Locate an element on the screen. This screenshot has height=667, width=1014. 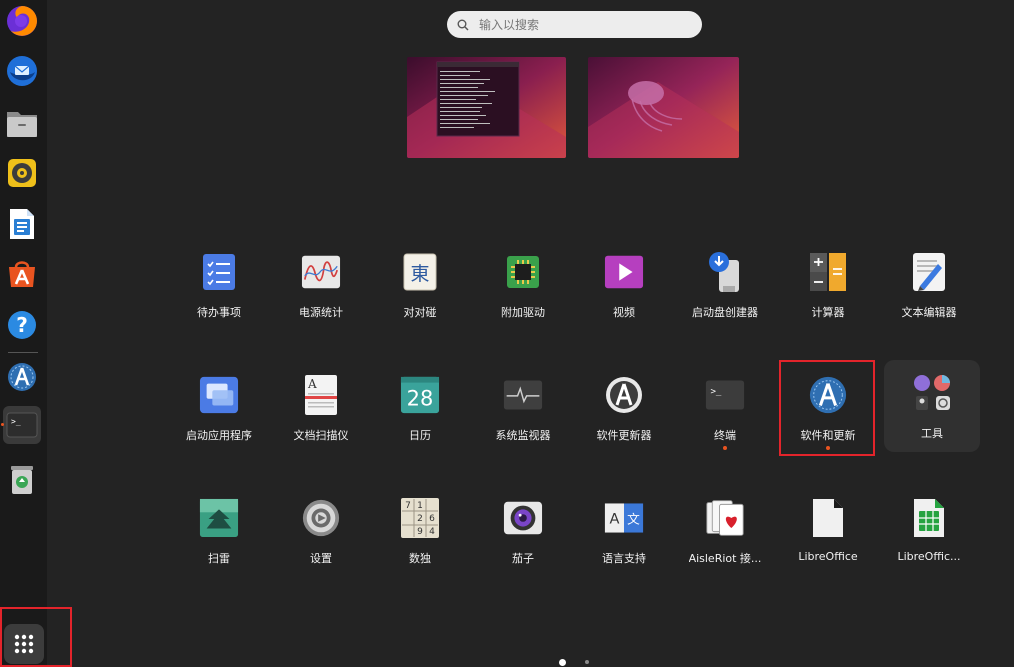
scanner-icon: A is located at coordinates (321, 395).